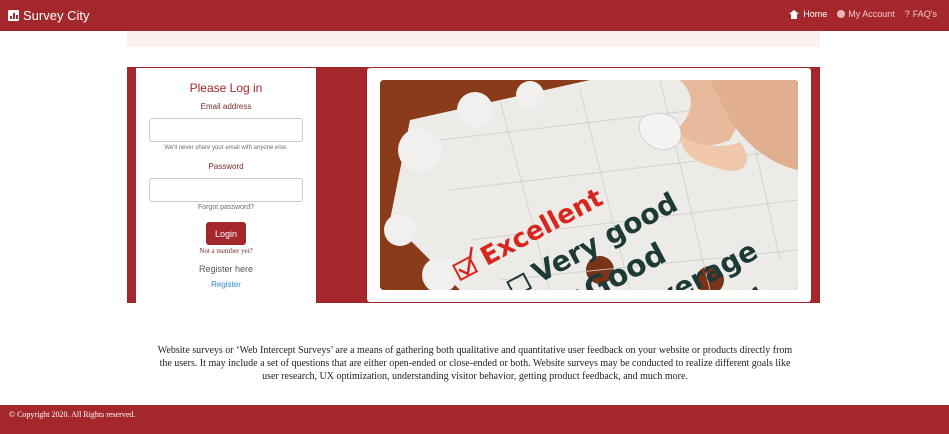  I want to click on nav-my-account: My Account, so click(866, 14).